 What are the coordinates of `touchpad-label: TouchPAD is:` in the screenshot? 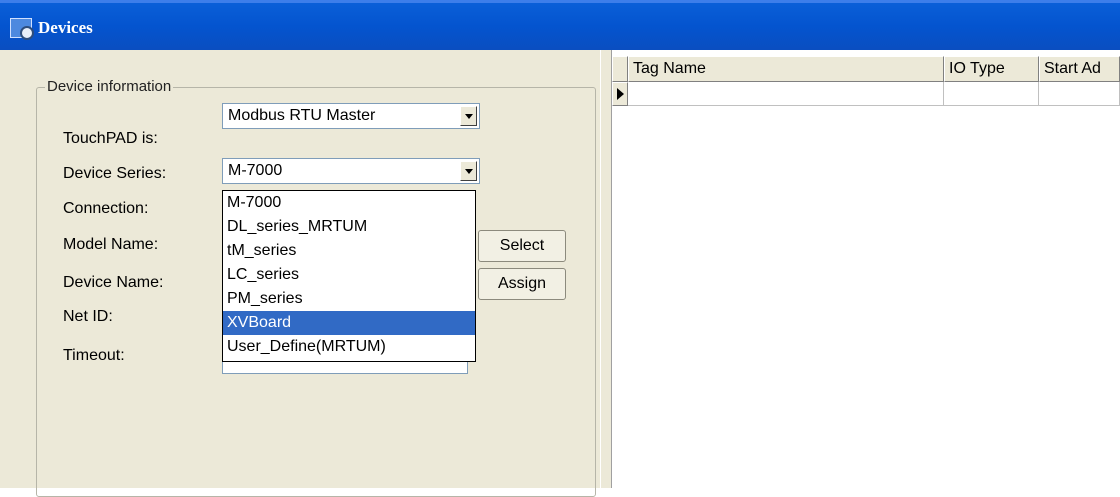 It's located at (110, 138).